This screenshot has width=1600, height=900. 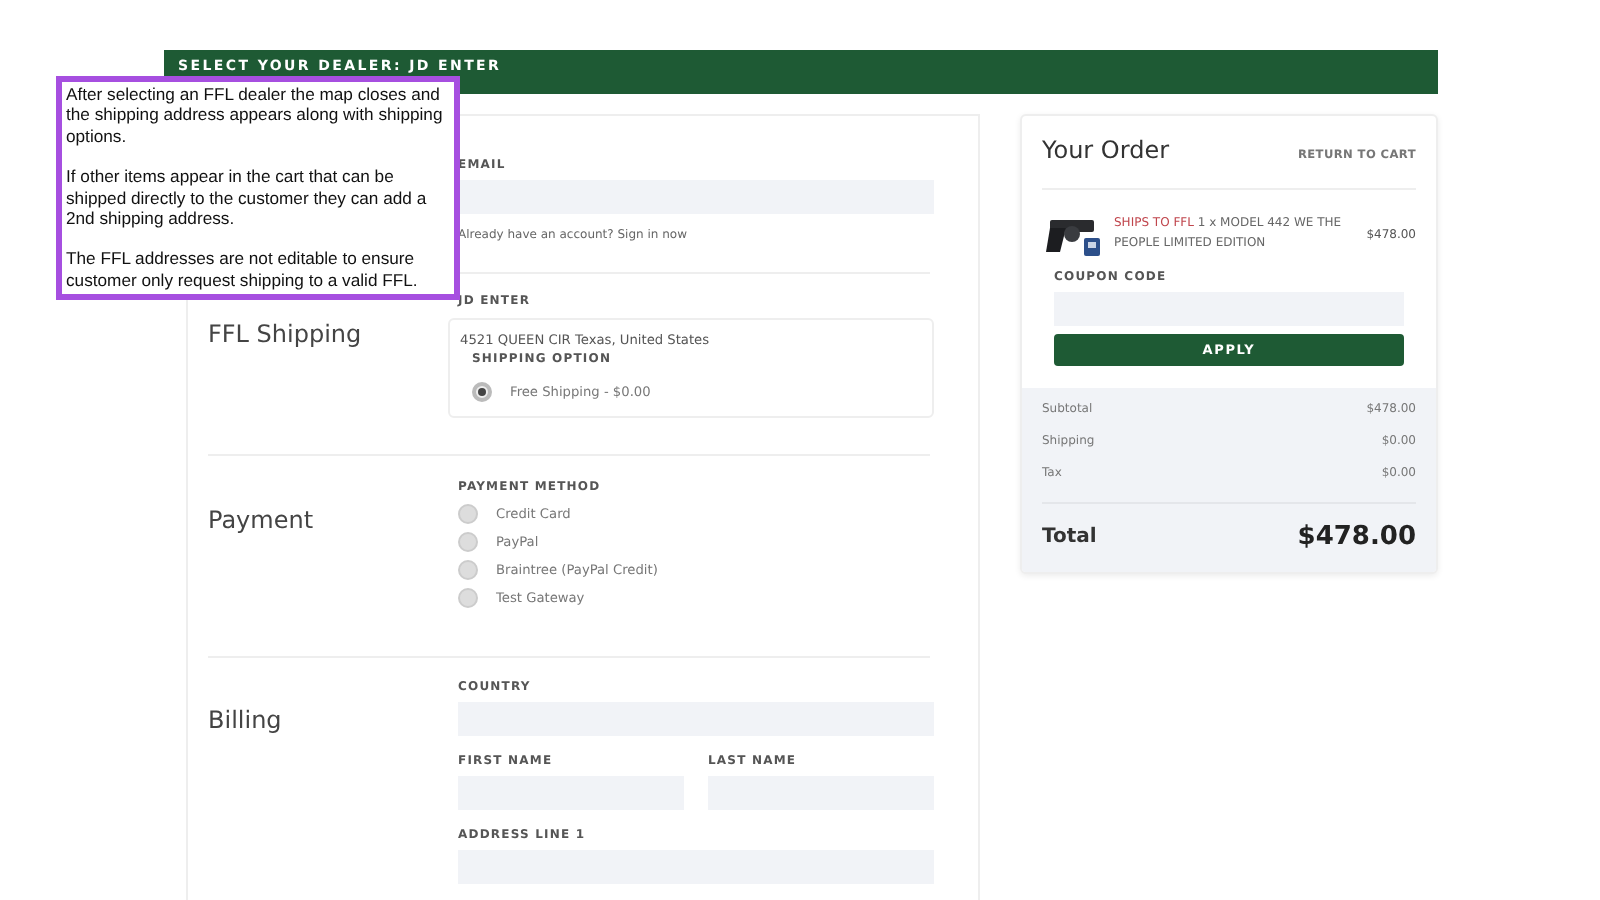 What do you see at coordinates (1069, 537) in the screenshot?
I see `total-label: Total` at bounding box center [1069, 537].